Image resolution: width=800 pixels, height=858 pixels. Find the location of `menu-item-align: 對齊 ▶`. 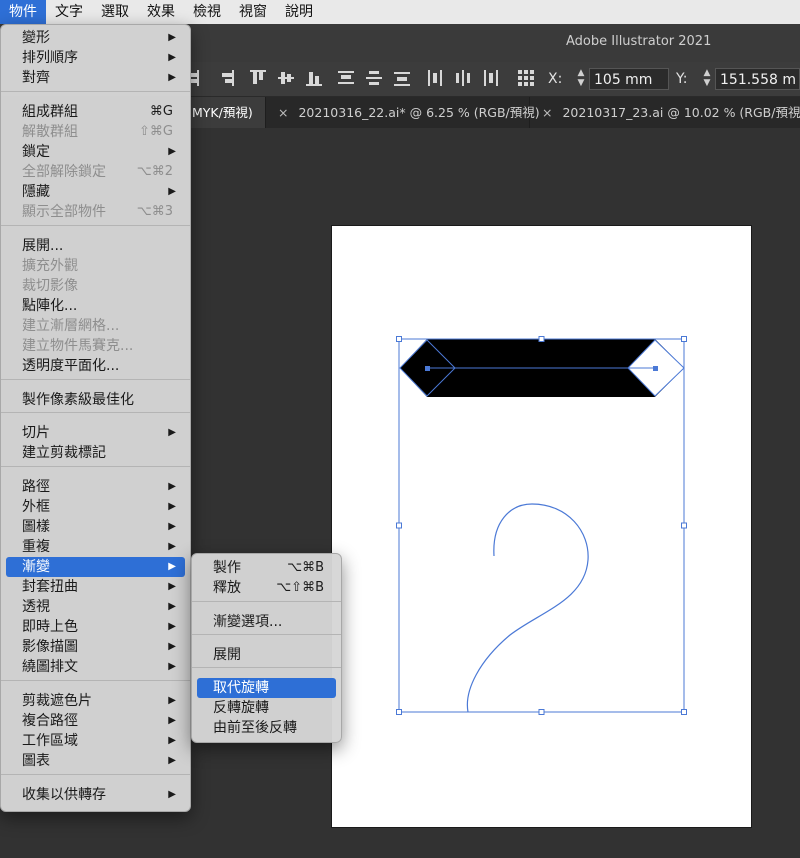

menu-item-align: 對齊 ▶ is located at coordinates (95, 78).